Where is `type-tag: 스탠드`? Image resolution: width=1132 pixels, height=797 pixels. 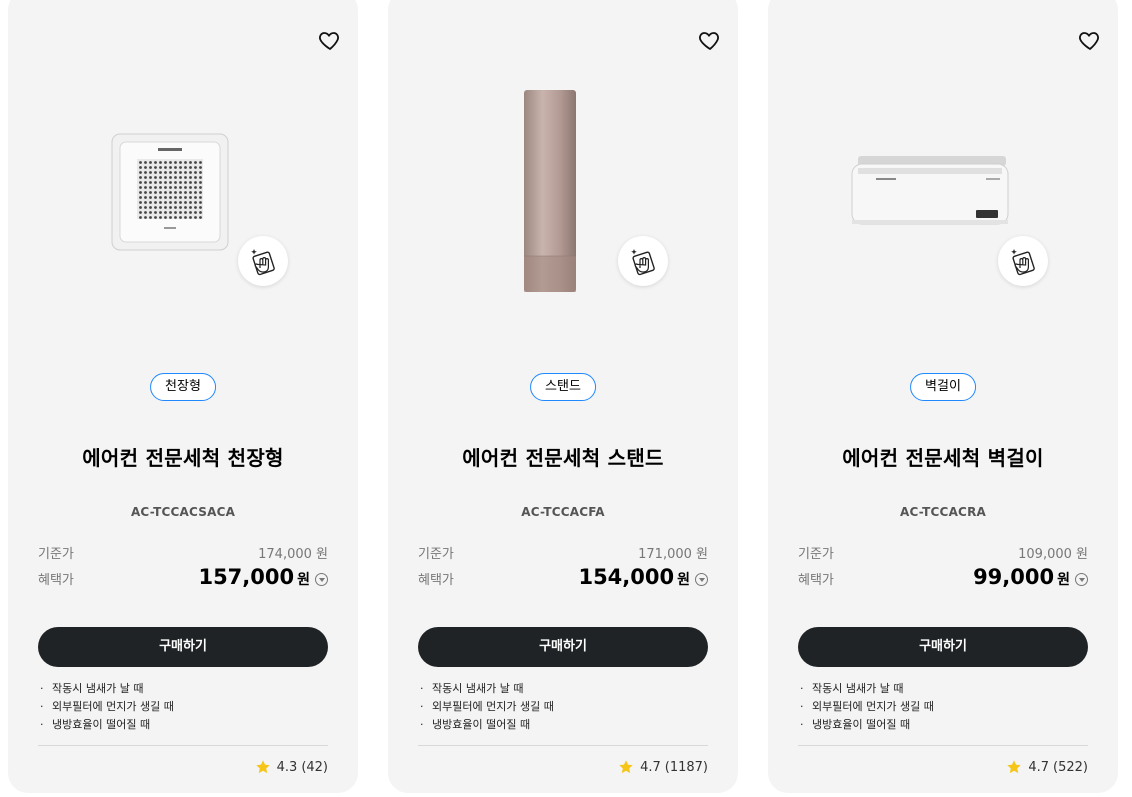
type-tag: 스탠드 is located at coordinates (563, 387).